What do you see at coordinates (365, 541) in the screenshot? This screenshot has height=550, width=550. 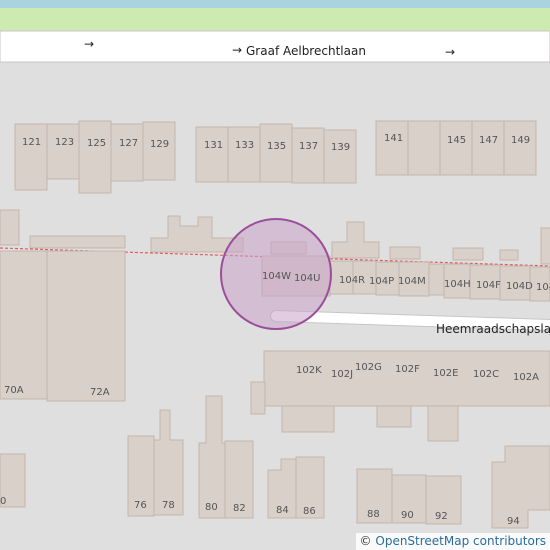 I see `copyright-symbol: ©` at bounding box center [365, 541].